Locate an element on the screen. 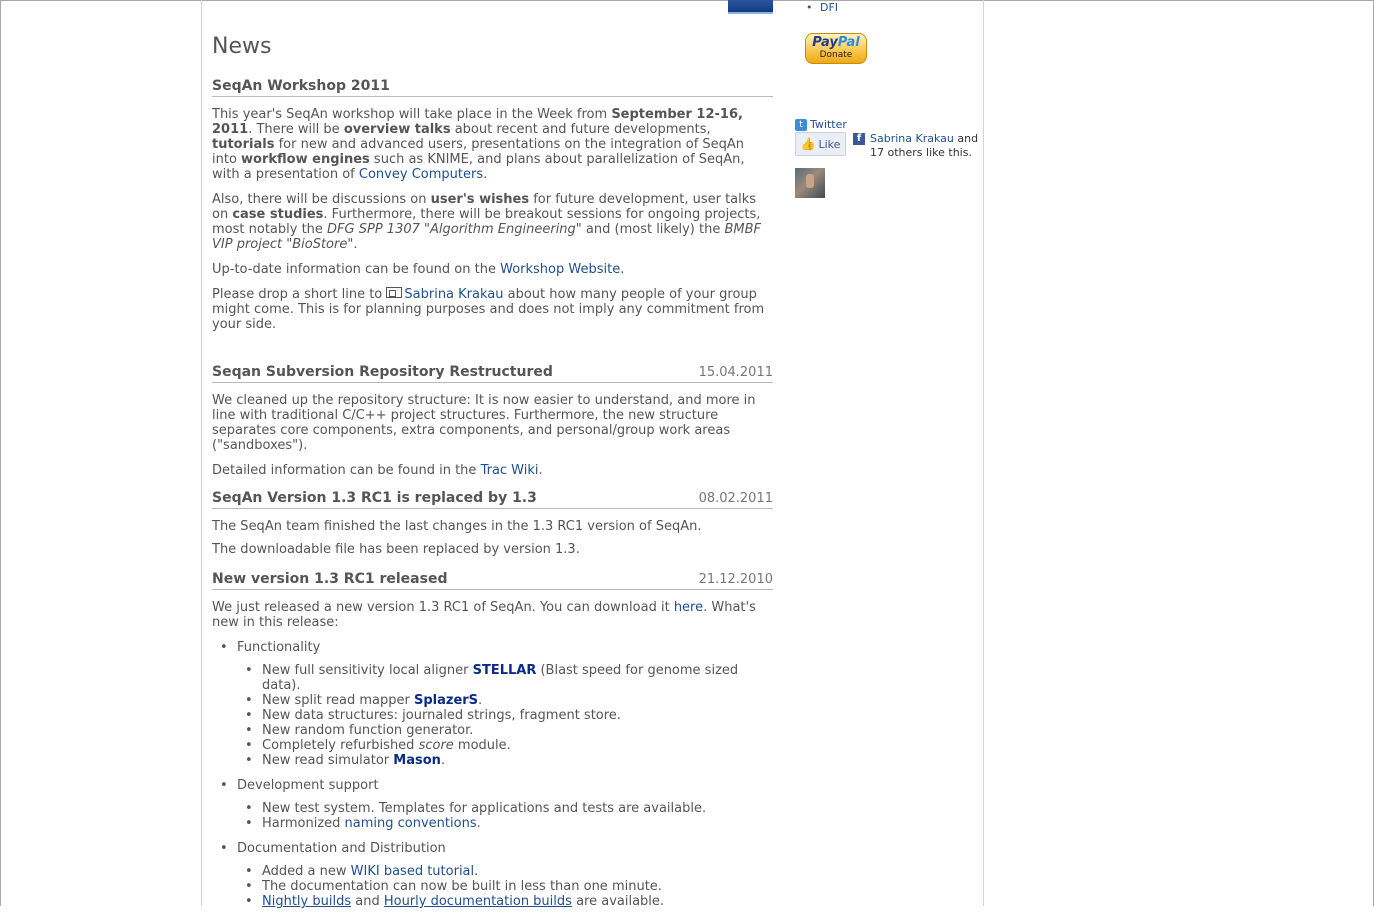  convey-computers-link: Convey Computers is located at coordinates (421, 174).